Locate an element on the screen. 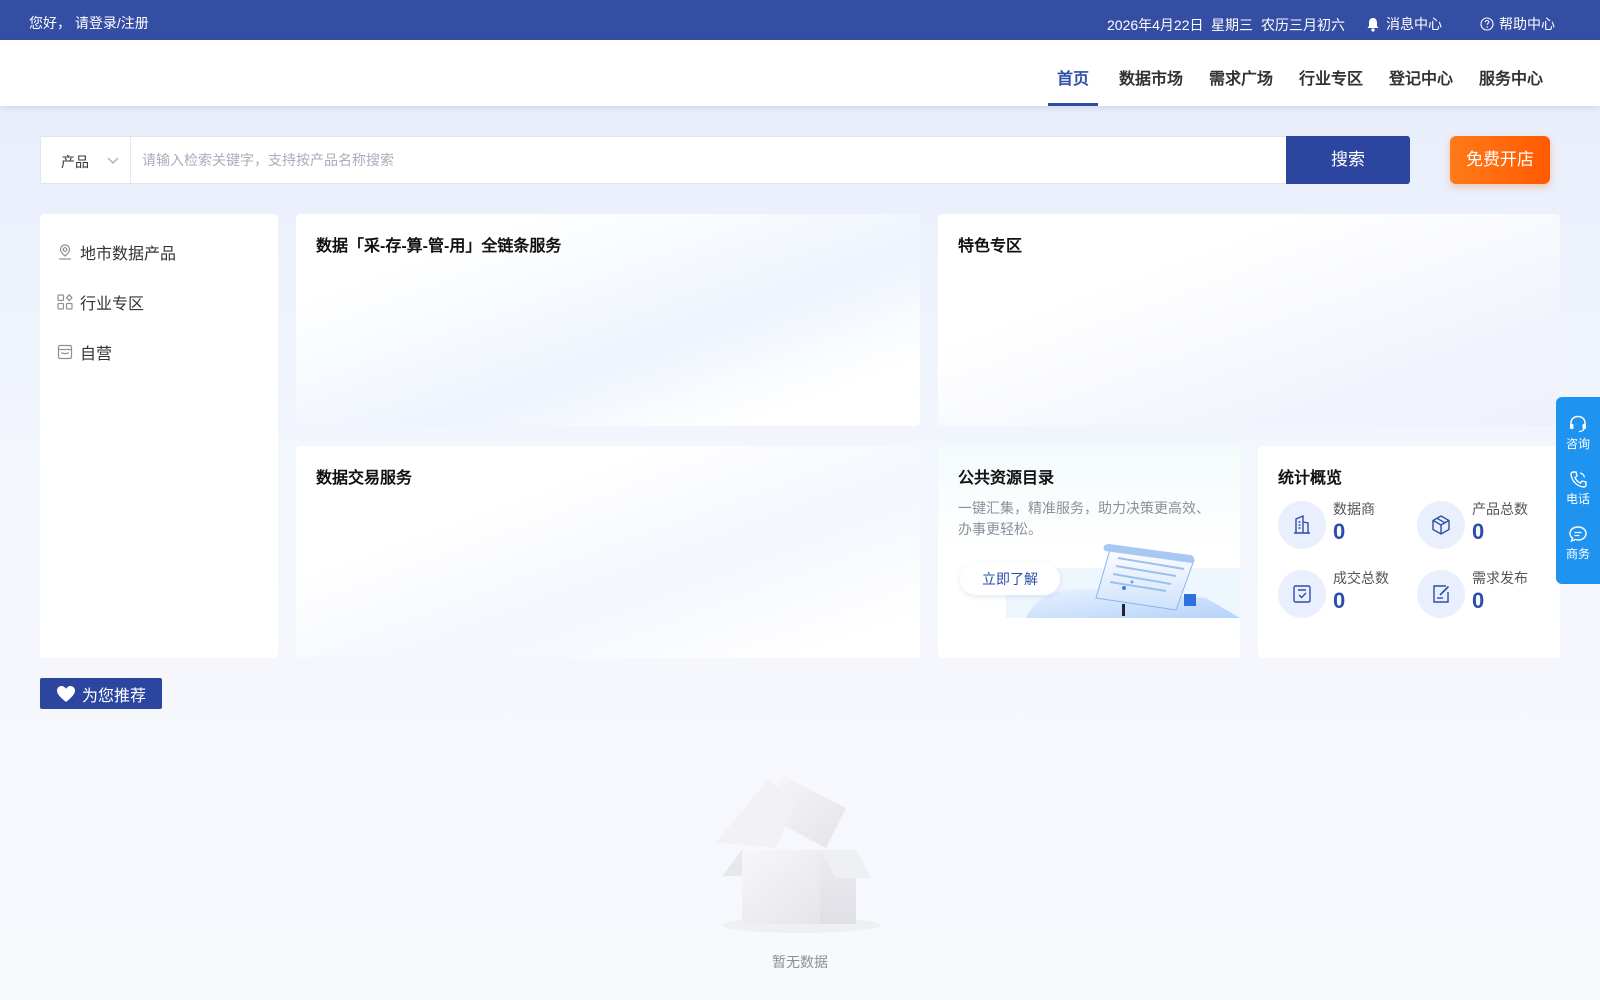 This screenshot has width=1600, height=1000. consult-button: 咨询 is located at coordinates (1578, 433).